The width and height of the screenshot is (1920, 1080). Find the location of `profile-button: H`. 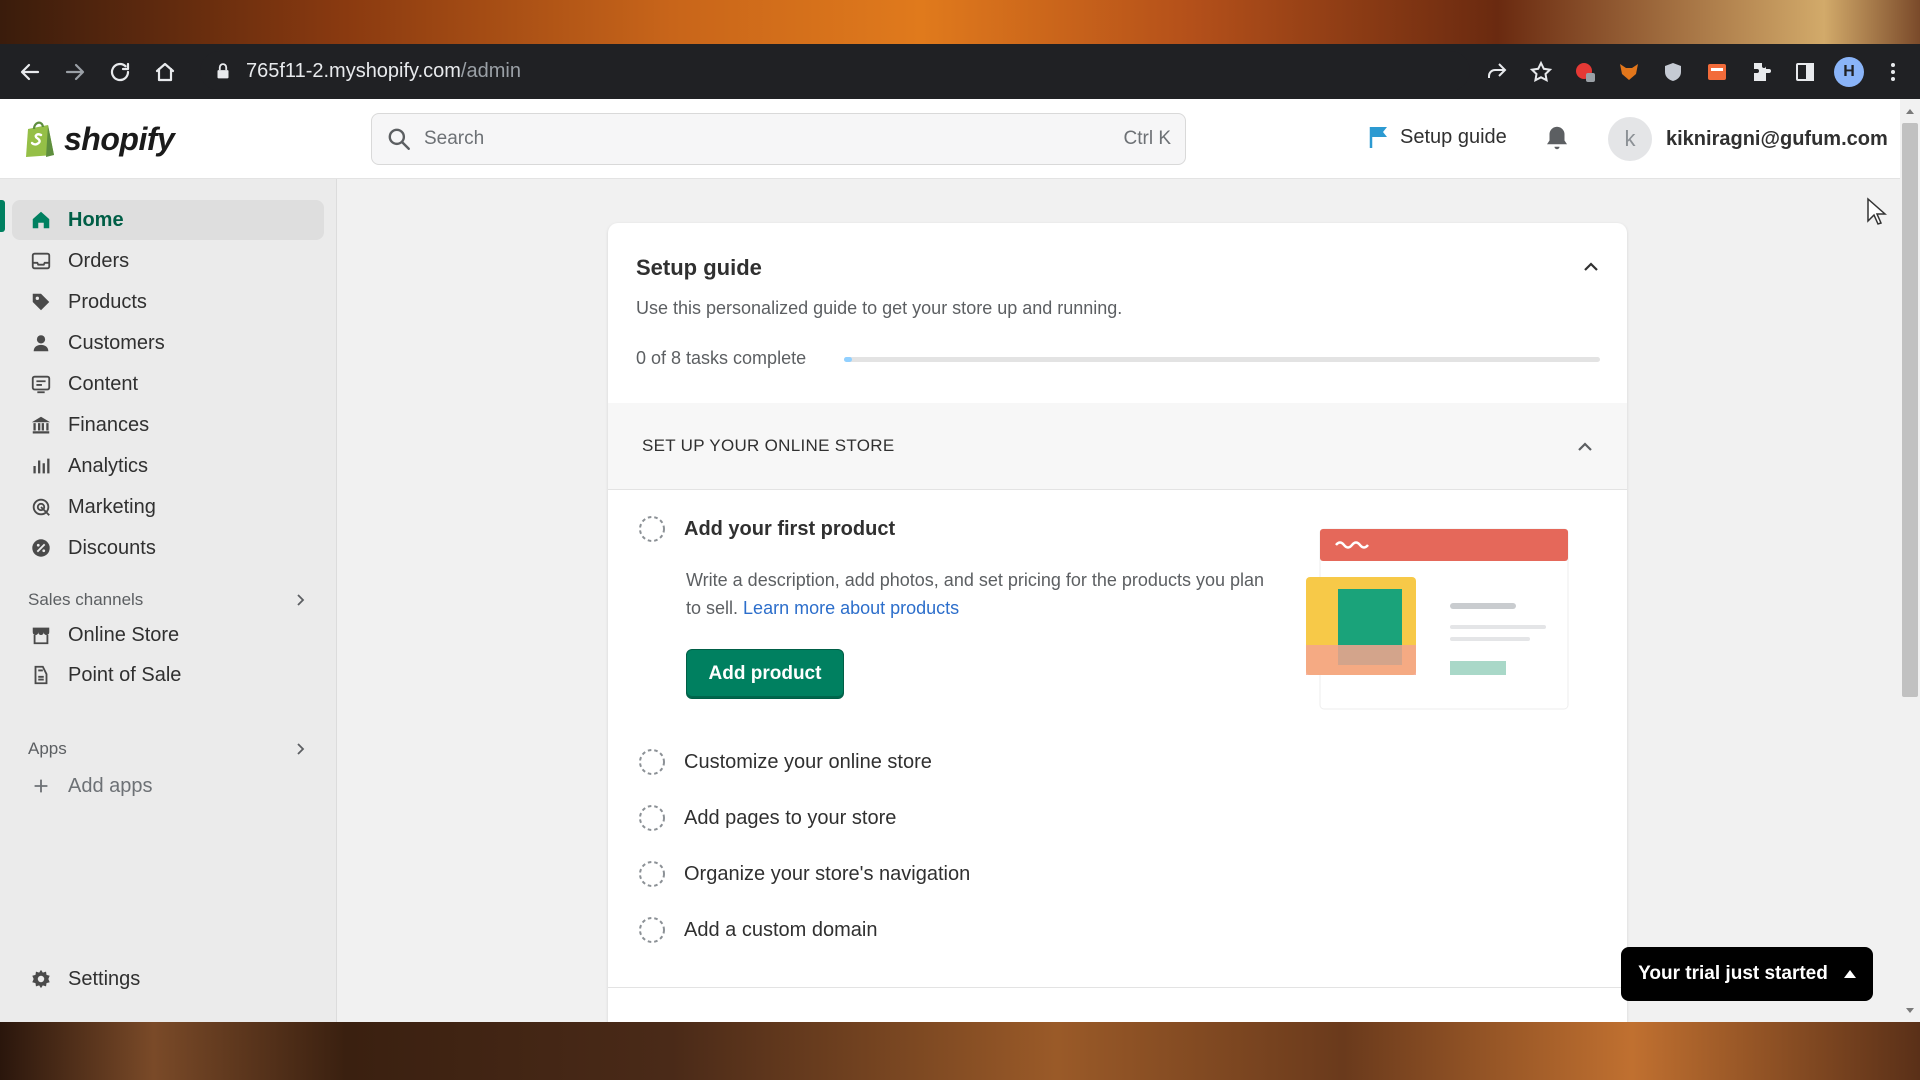

profile-button: H is located at coordinates (1849, 71).